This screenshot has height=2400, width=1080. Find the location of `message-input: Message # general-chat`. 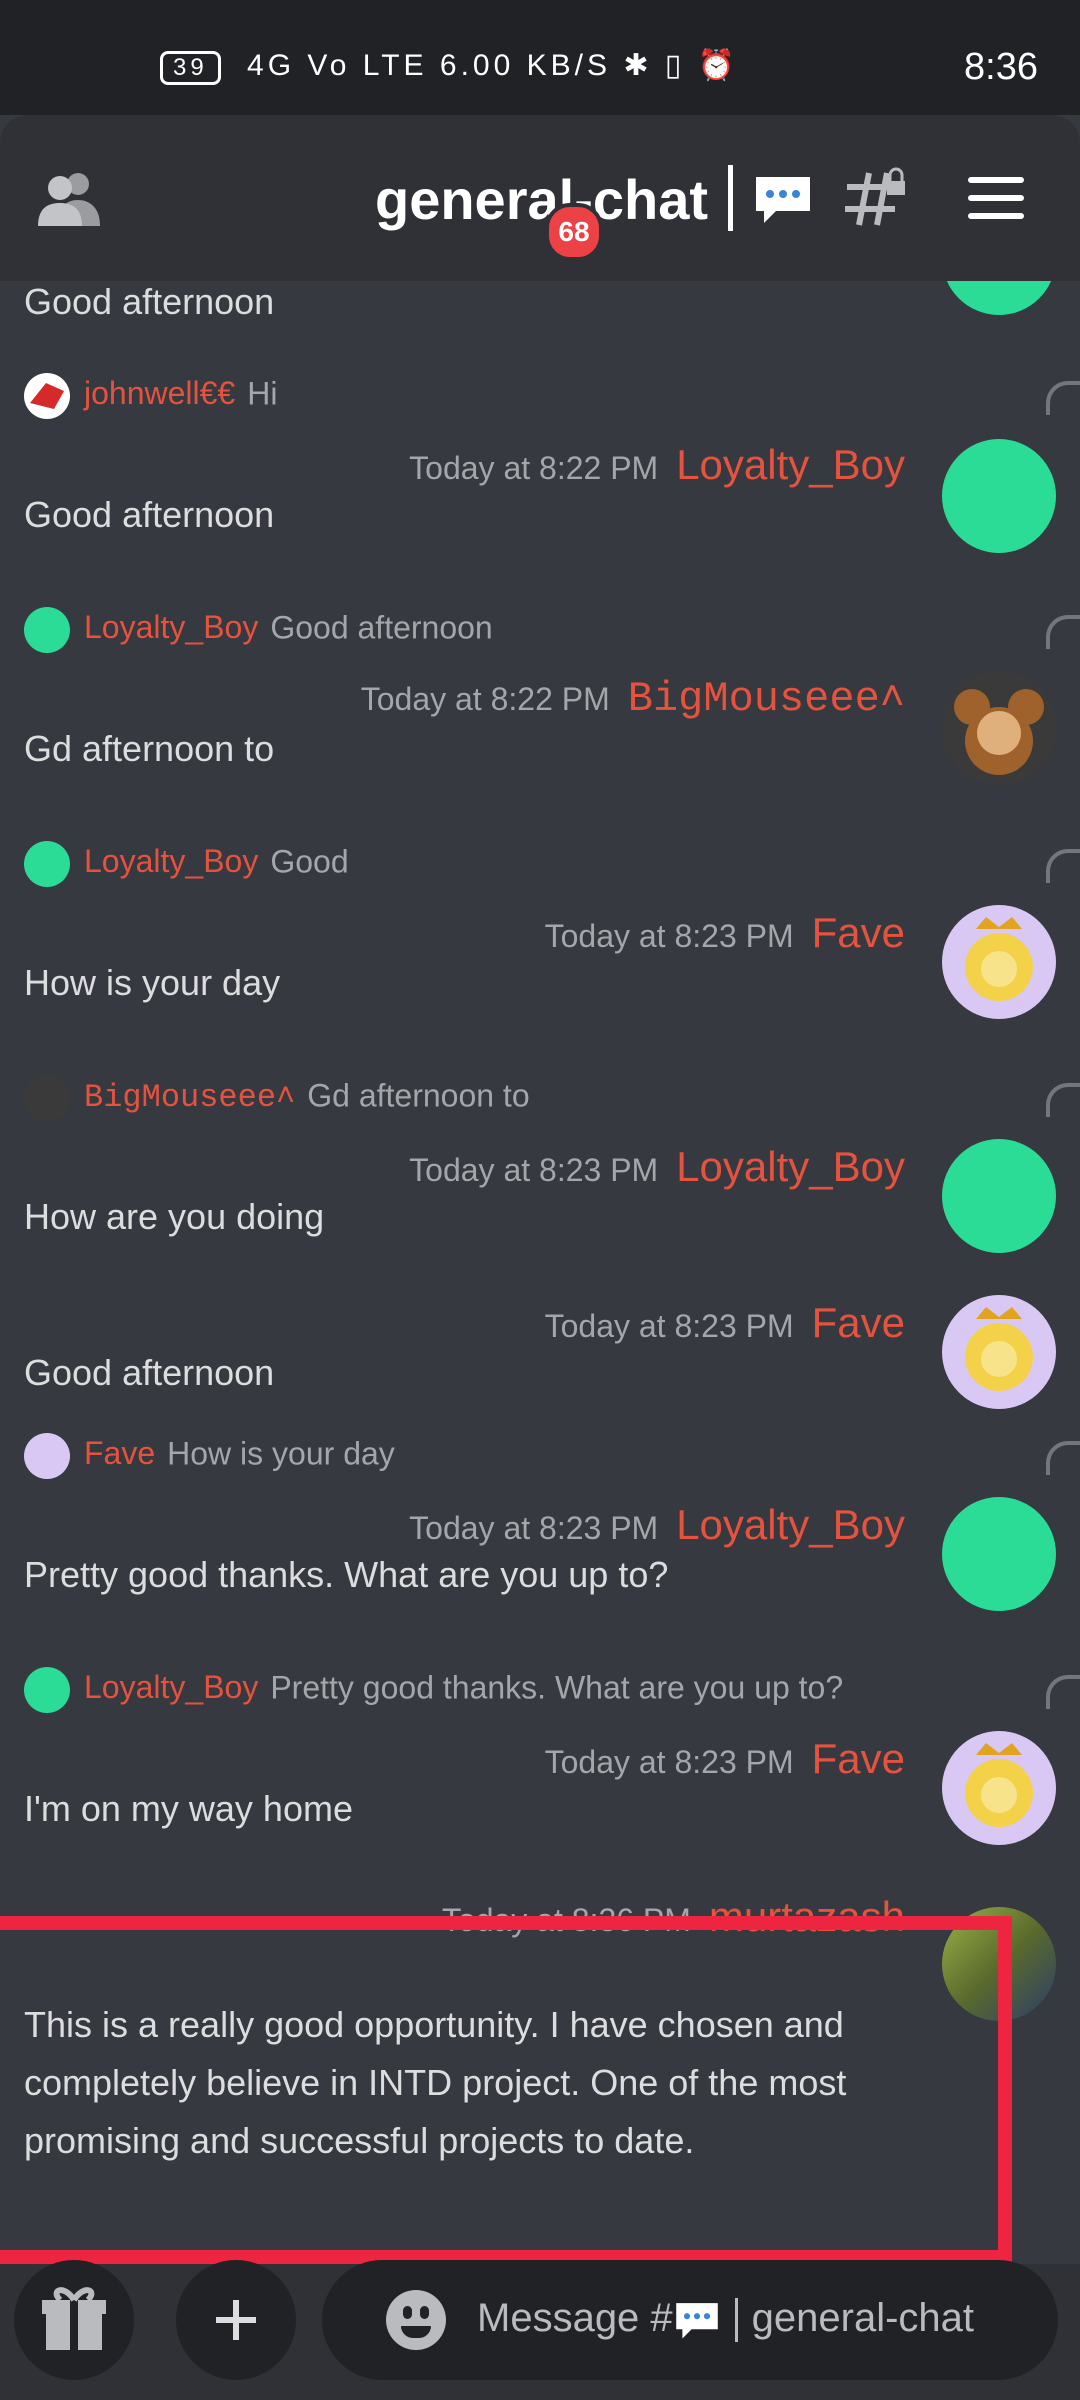

message-input: Message # general-chat is located at coordinates (690, 2320).